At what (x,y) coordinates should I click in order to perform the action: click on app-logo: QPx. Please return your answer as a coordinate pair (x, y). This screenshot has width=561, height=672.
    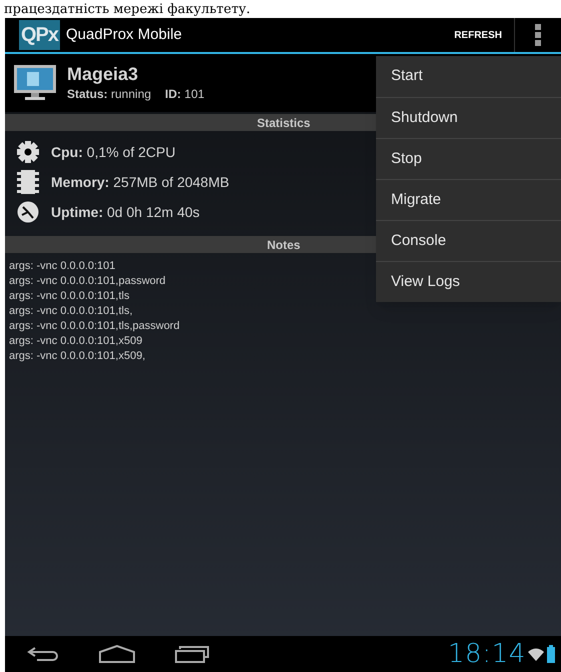
    Looking at the image, I should click on (39, 35).